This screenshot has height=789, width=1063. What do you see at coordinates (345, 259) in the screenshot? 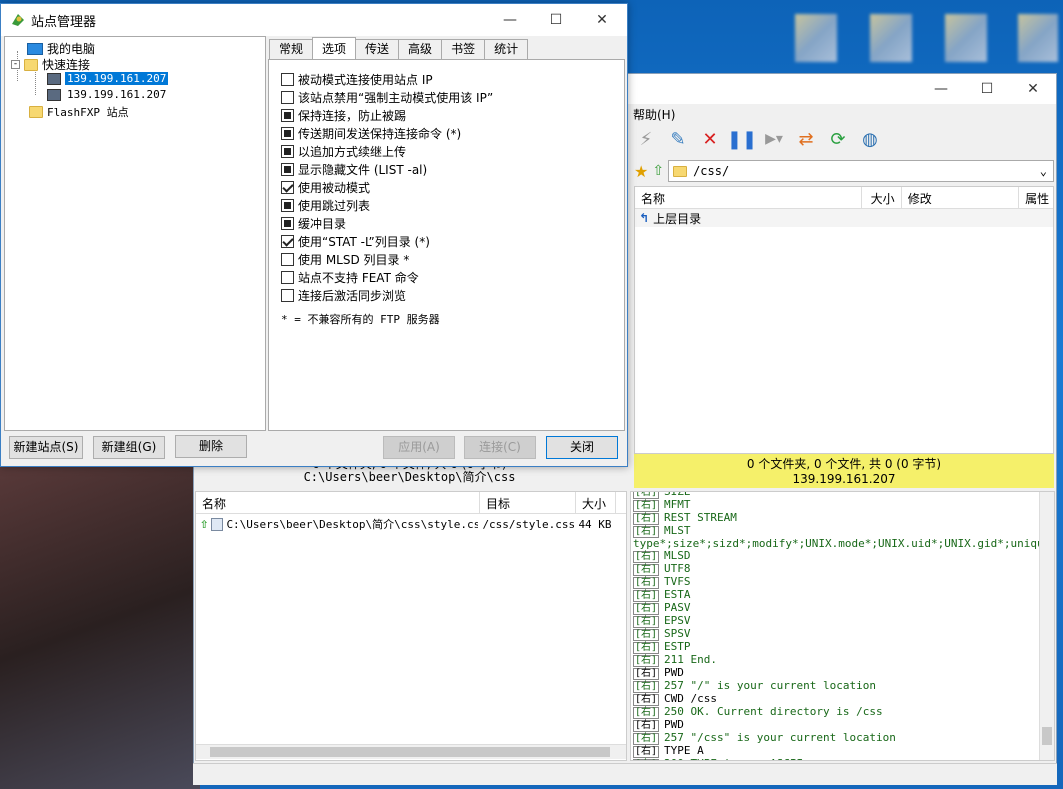
I see `option-row: 使用 MLSD 列目录 *` at bounding box center [345, 259].